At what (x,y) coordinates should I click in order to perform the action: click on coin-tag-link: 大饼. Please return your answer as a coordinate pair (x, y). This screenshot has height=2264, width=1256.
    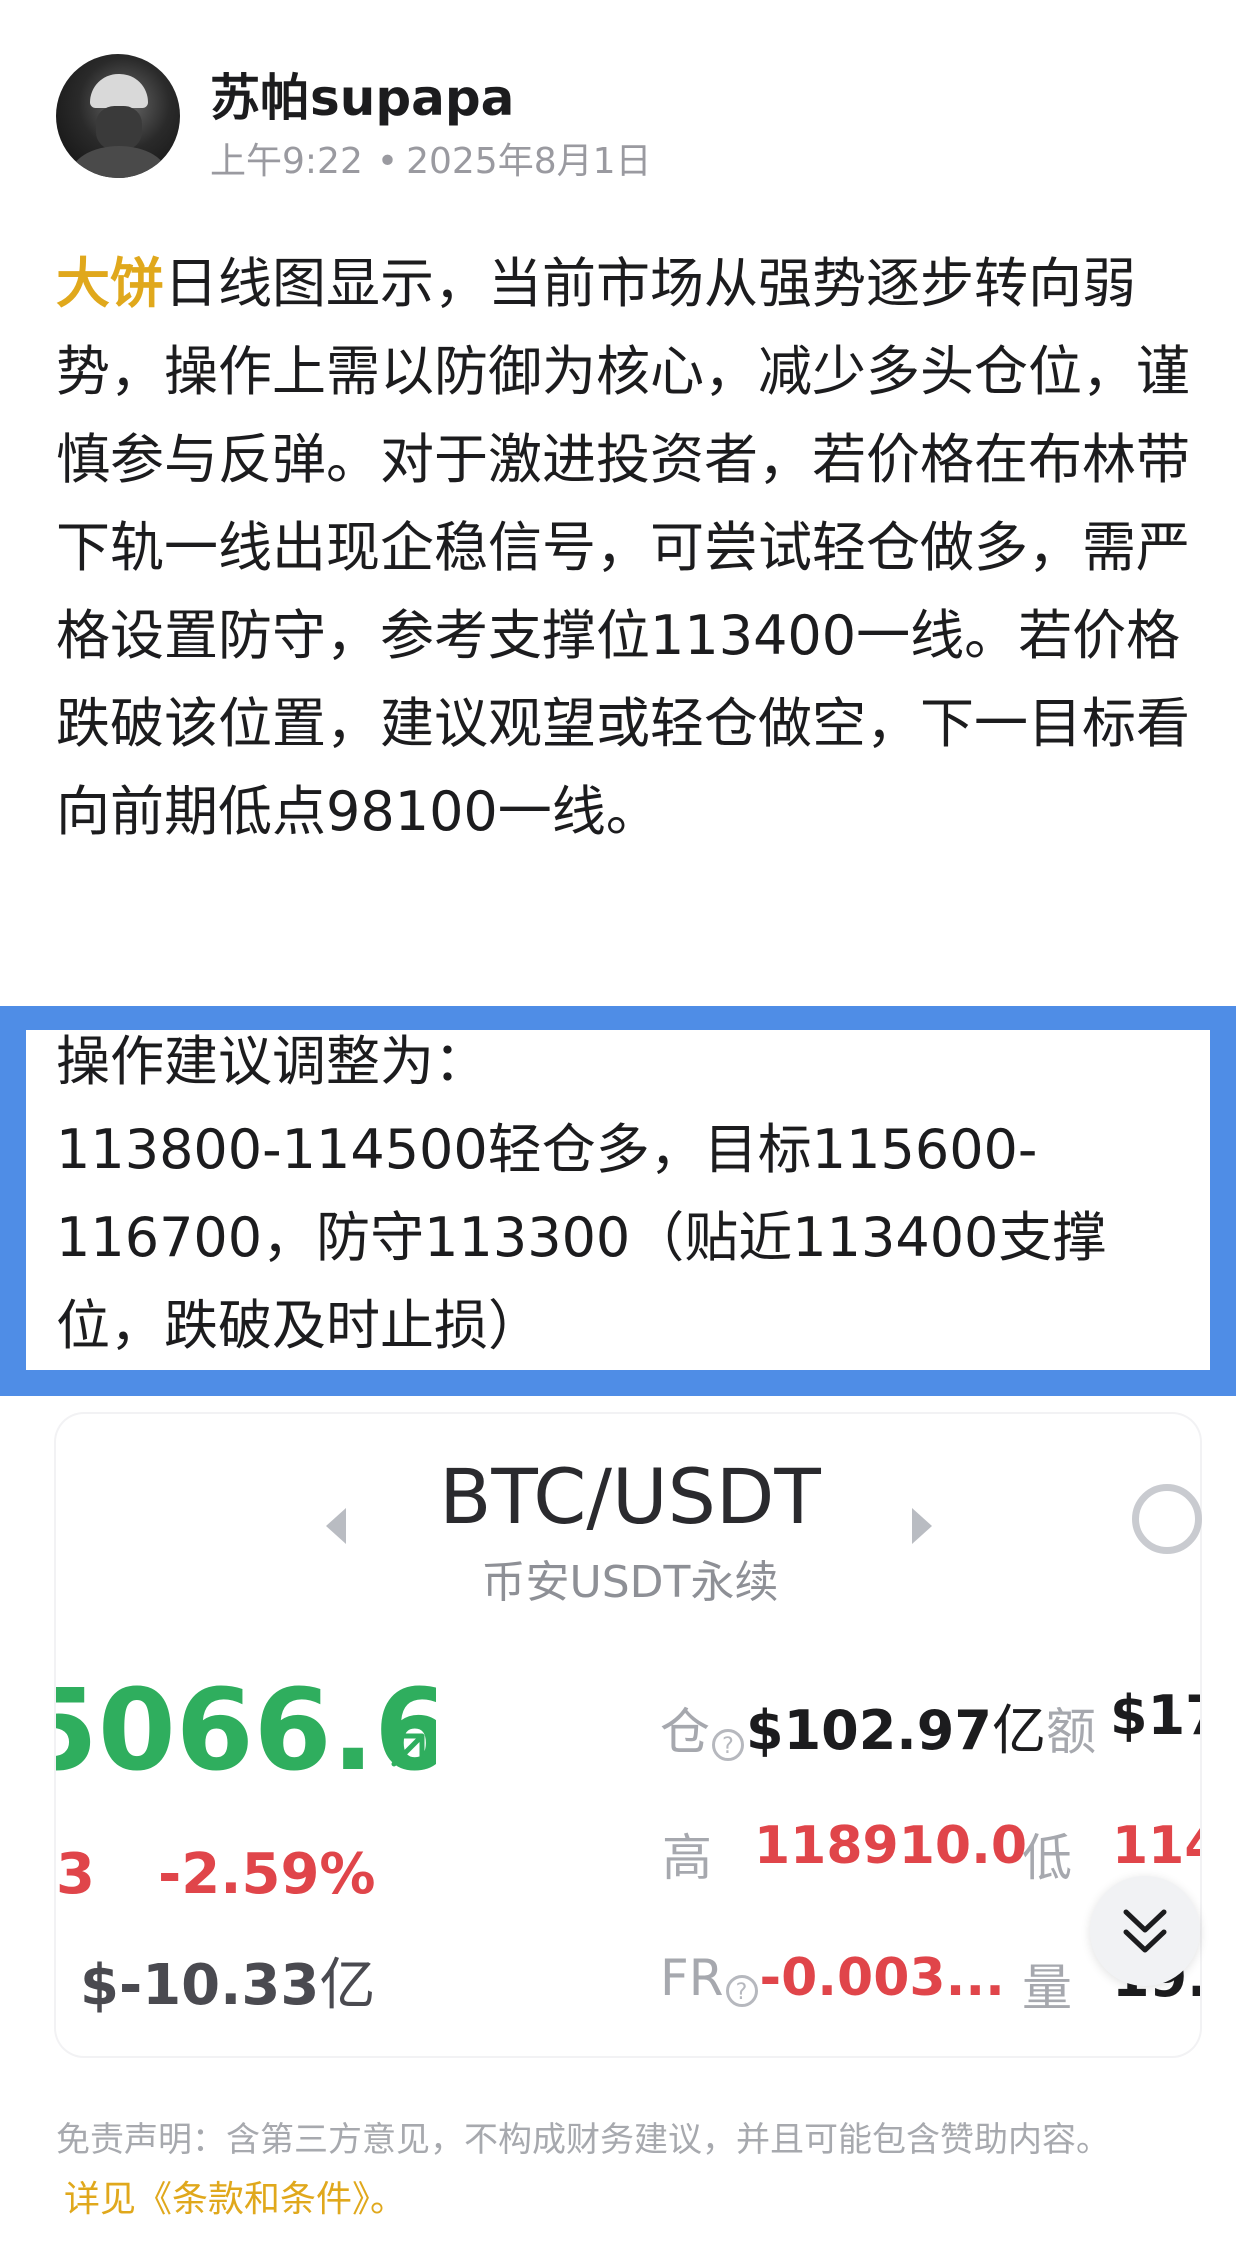
    Looking at the image, I should click on (110, 283).